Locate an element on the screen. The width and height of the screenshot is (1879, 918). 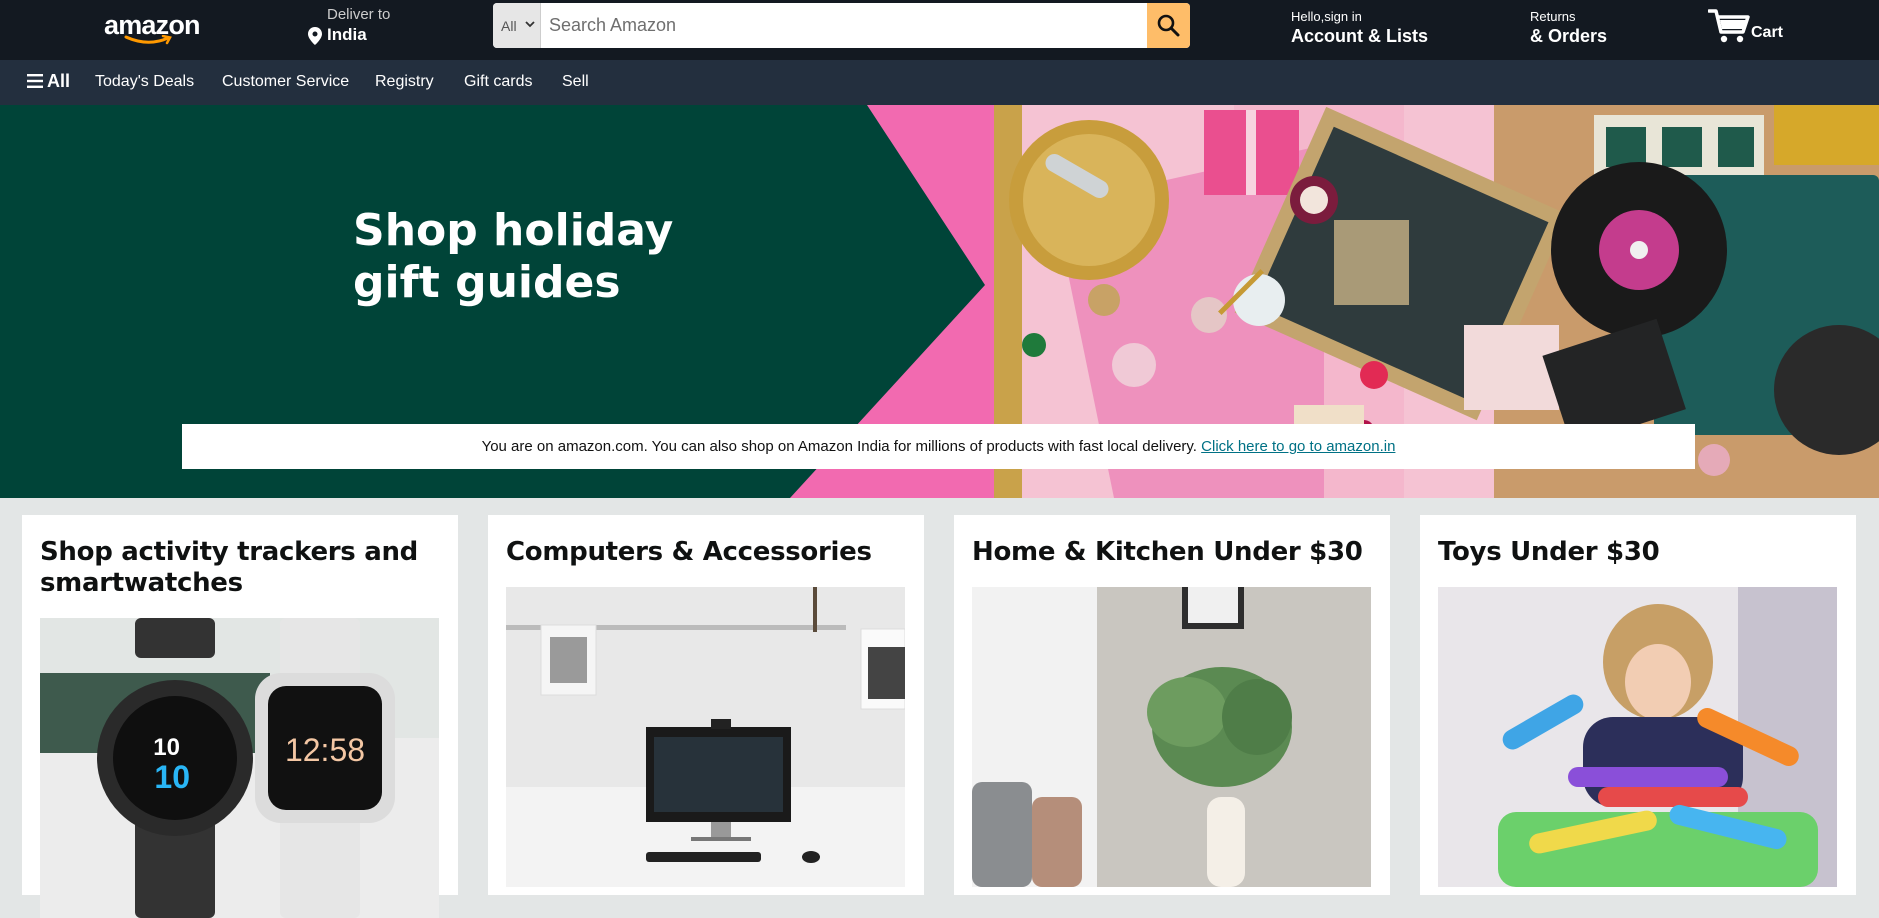
hamburger-menu-icon is located at coordinates (35, 81).